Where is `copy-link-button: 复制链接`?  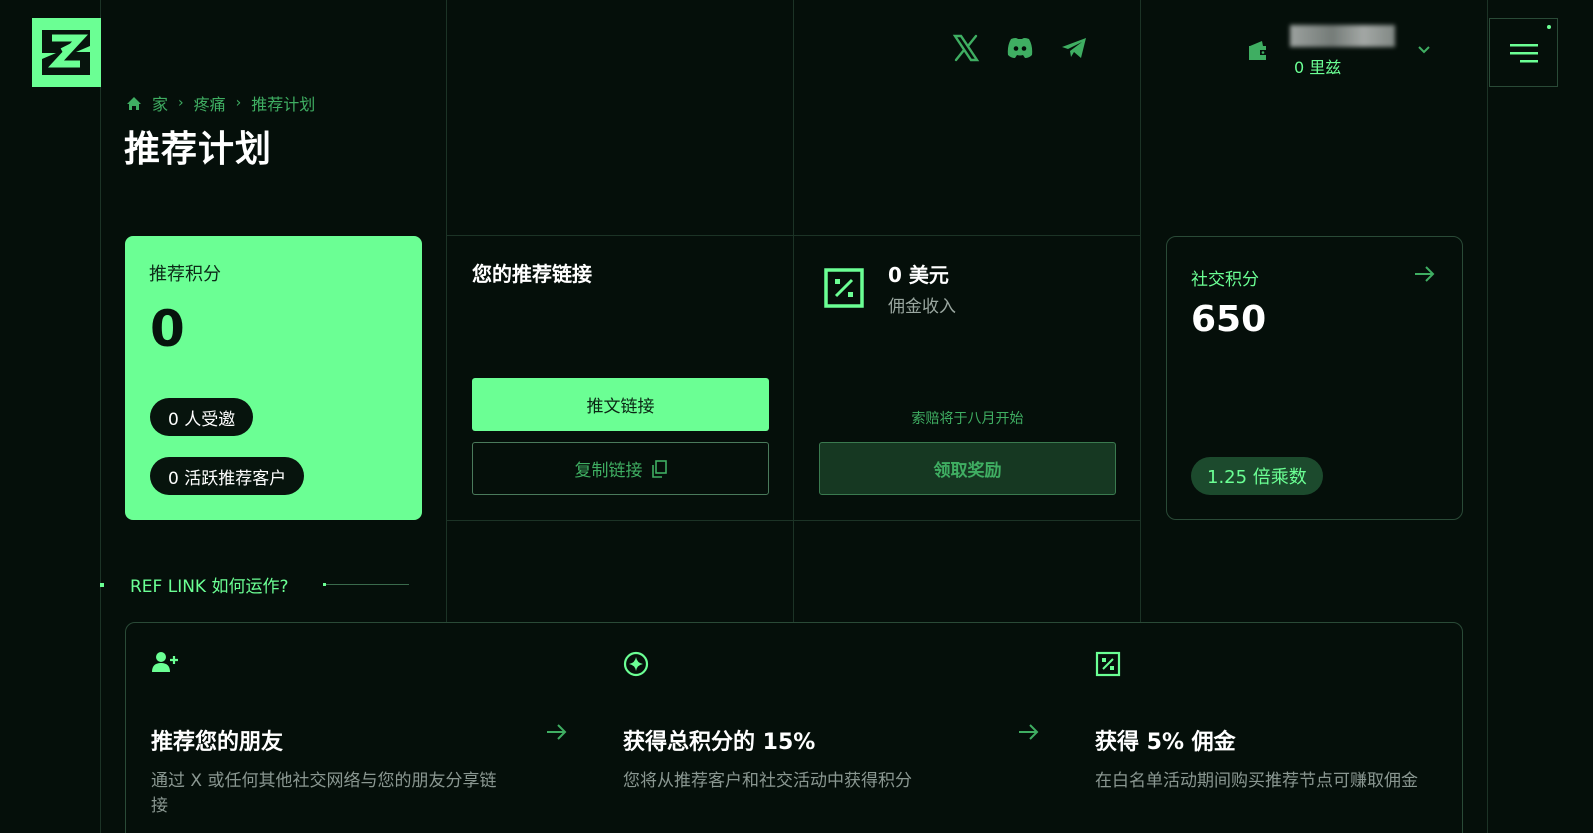
copy-link-button: 复制链接 is located at coordinates (620, 468).